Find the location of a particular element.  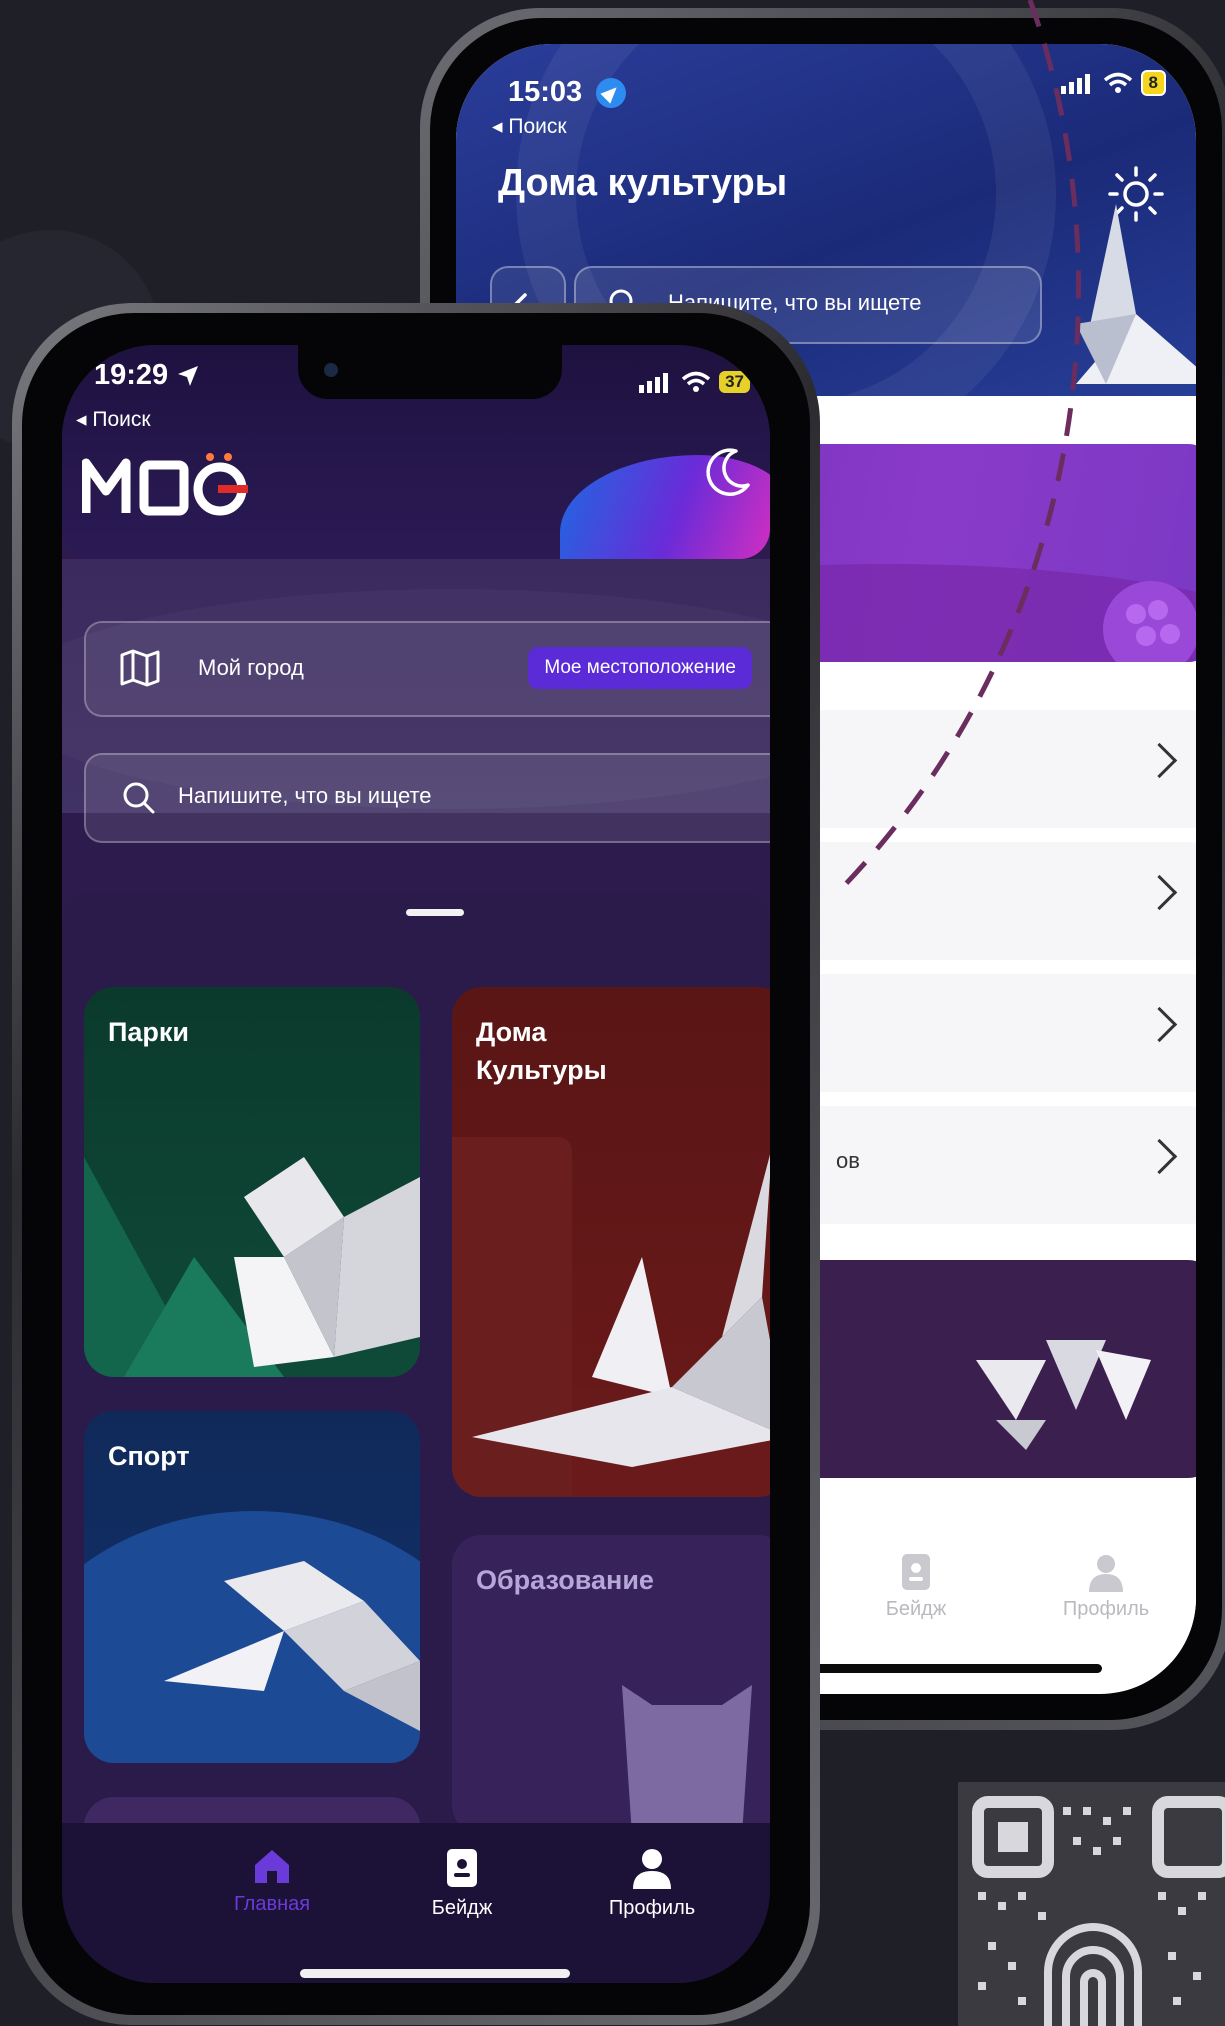

owl-illustration is located at coordinates (687, 1760).